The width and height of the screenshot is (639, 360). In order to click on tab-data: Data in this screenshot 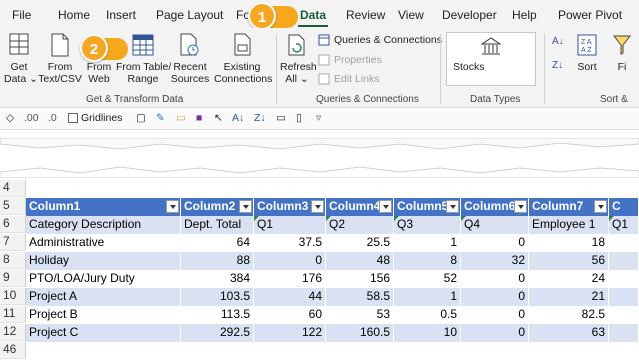, I will do `click(313, 15)`.